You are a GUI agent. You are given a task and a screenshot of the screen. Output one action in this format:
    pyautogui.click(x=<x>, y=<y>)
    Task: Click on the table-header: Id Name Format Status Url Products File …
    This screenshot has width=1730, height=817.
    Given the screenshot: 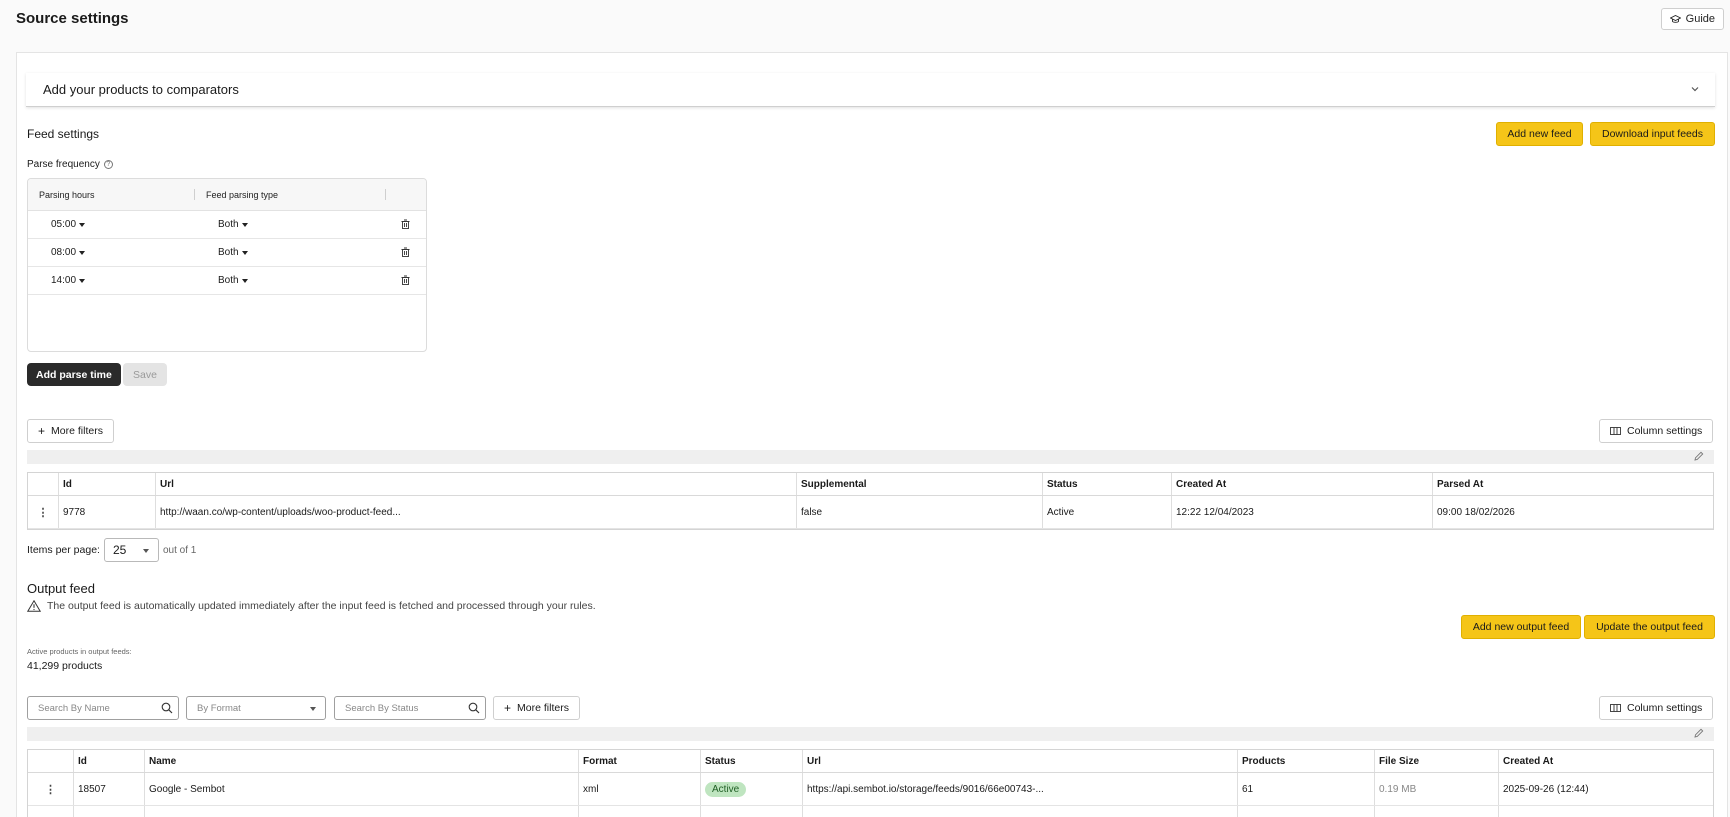 What is the action you would take?
    pyautogui.click(x=870, y=761)
    